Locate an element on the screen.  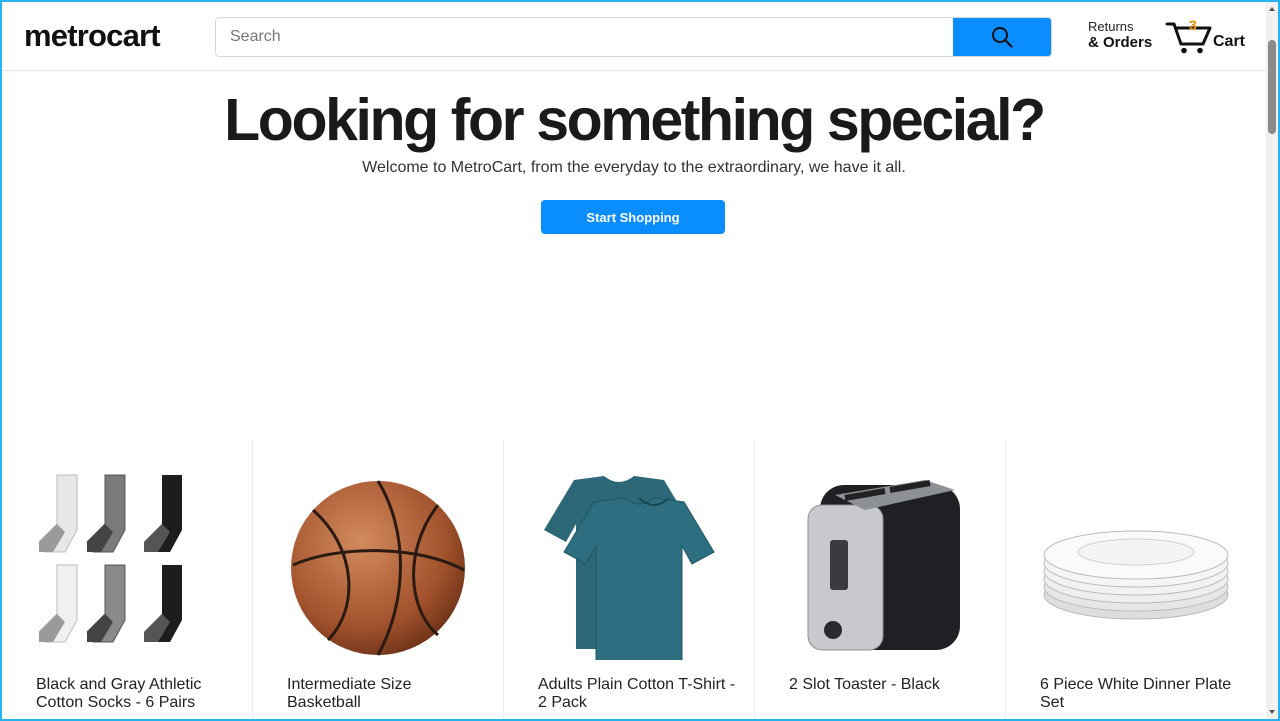
product-card: 2 Slot Toaster - Black is located at coordinates (880, 579).